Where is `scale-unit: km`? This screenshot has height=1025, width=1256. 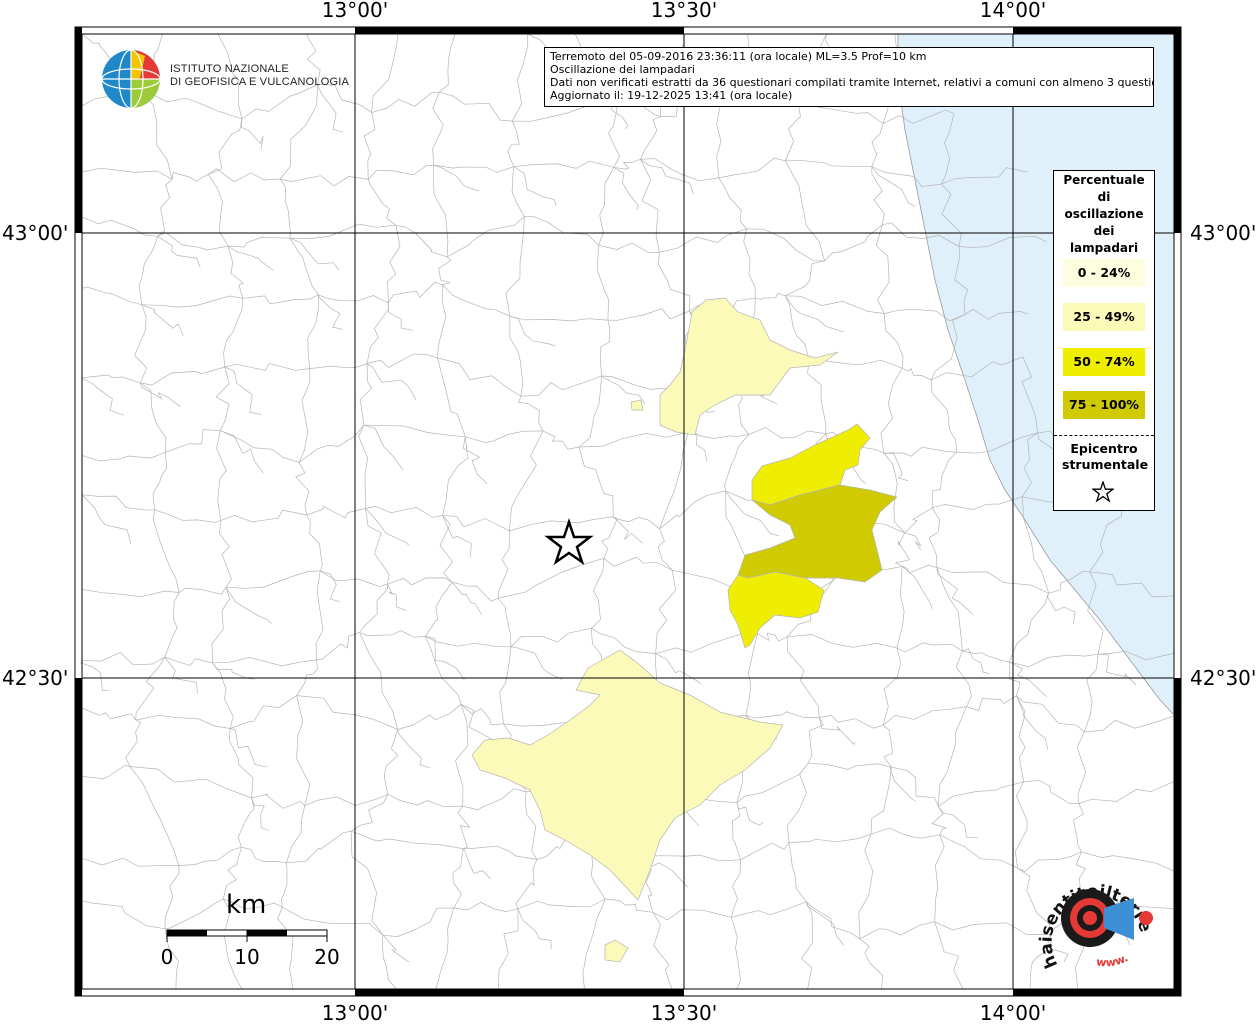
scale-unit: km is located at coordinates (246, 905).